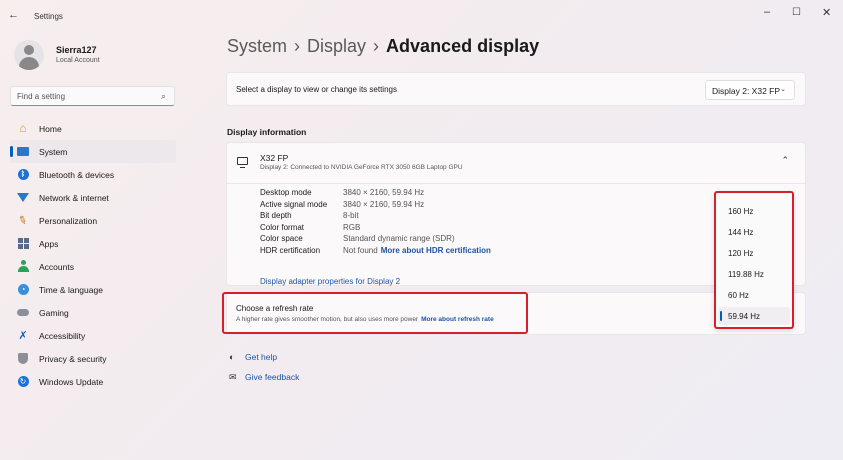  What do you see at coordinates (281, 239) in the screenshot?
I see `info-key: Color space` at bounding box center [281, 239].